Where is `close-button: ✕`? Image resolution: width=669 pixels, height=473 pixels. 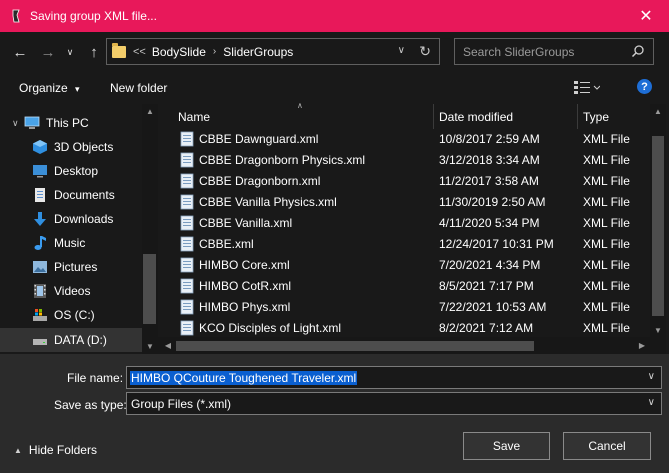 close-button: ✕ is located at coordinates (646, 16).